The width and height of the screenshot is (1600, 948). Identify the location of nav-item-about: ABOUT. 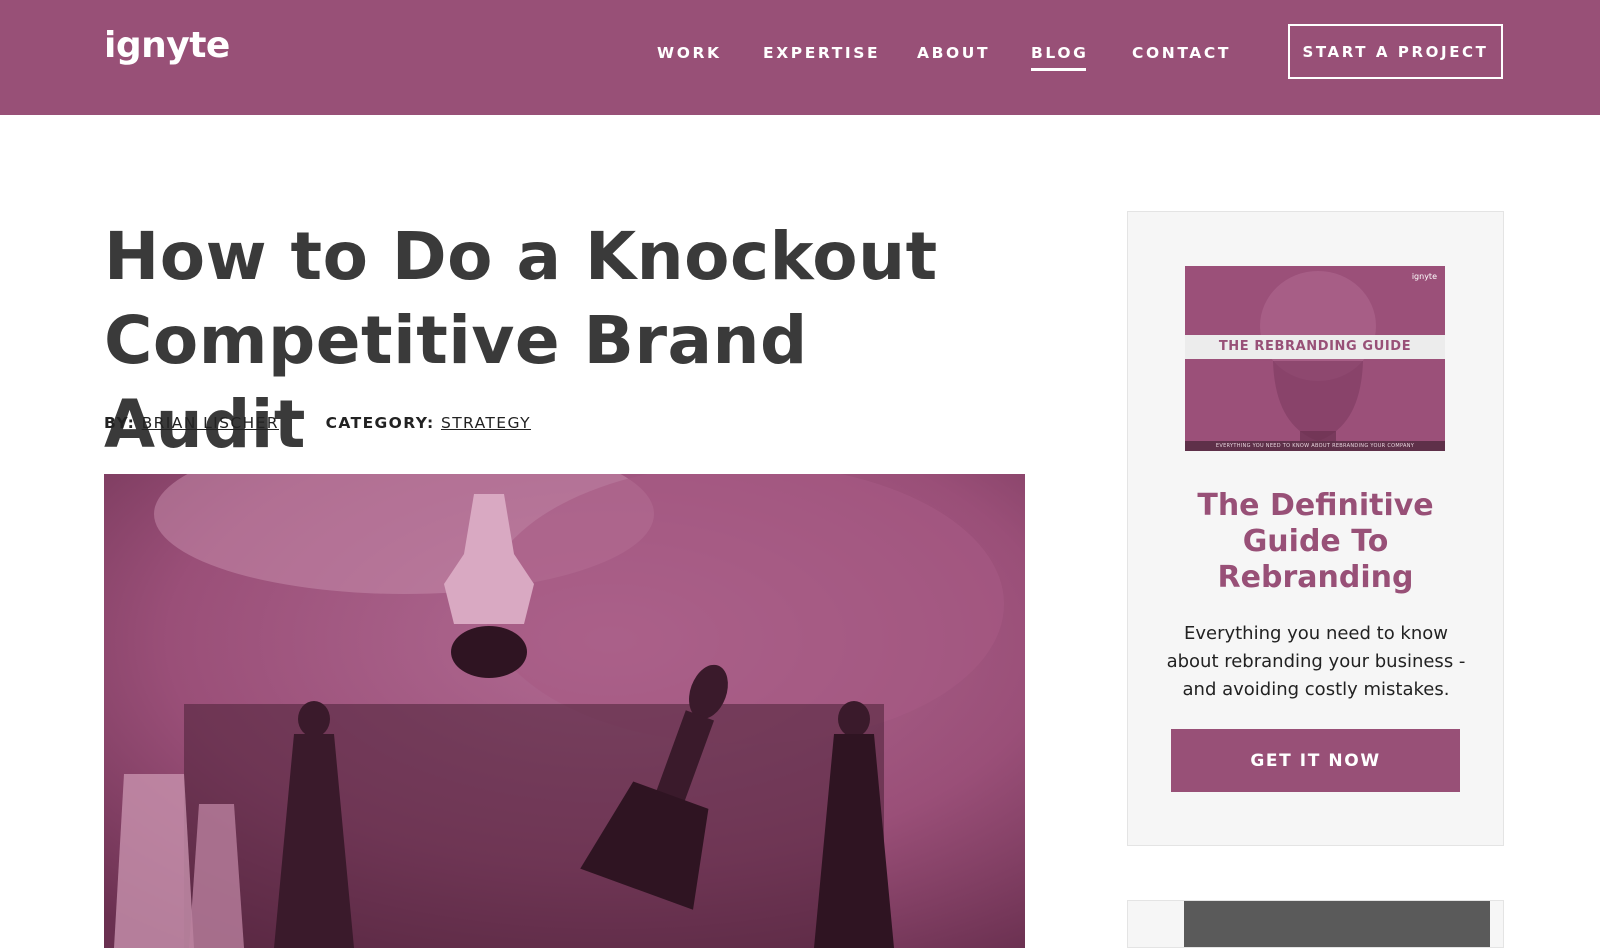
(953, 53).